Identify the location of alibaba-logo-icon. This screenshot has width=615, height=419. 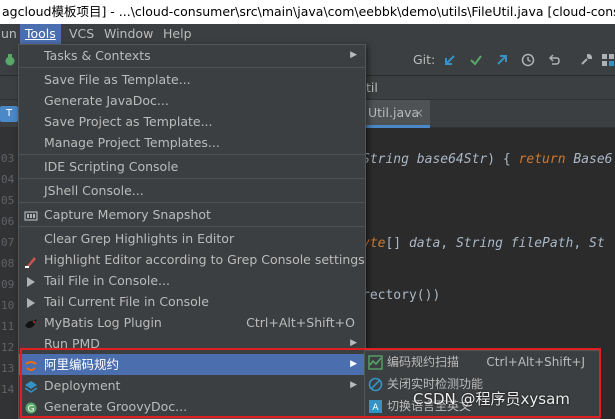
(31, 365).